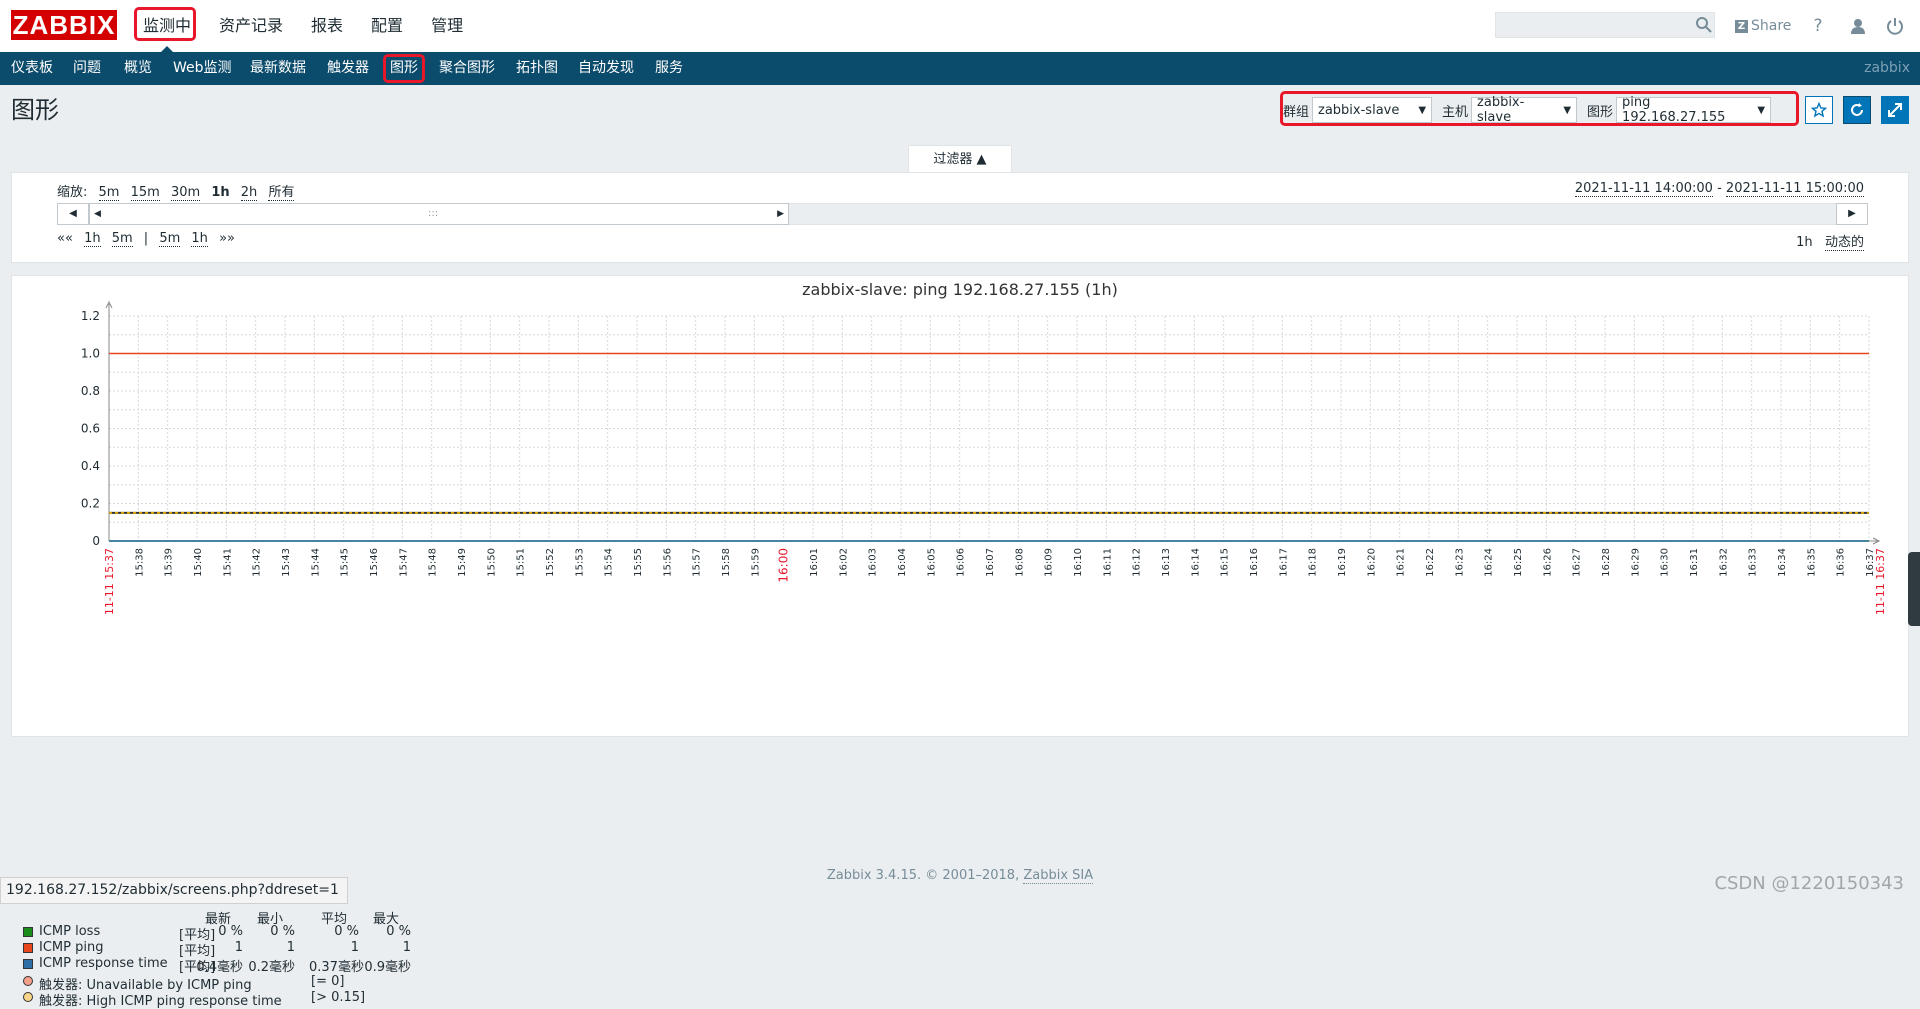  What do you see at coordinates (1914, 589) in the screenshot?
I see `side-widget` at bounding box center [1914, 589].